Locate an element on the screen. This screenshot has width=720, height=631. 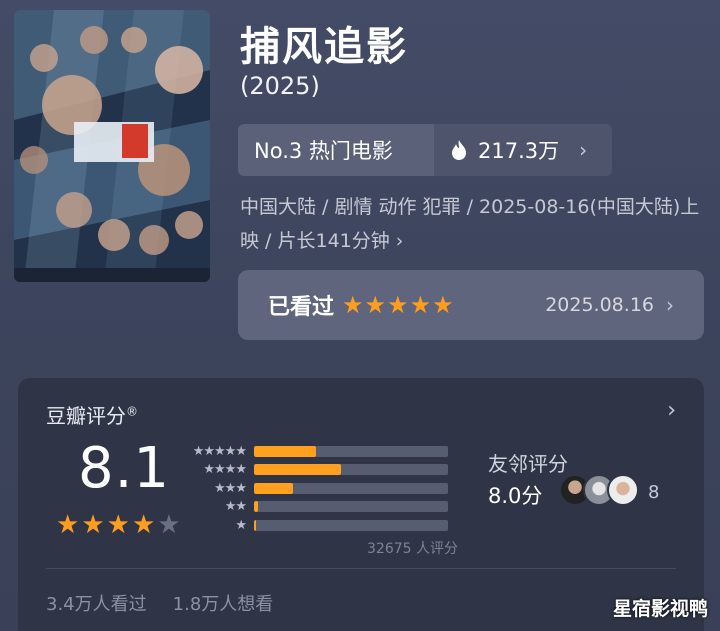
watched-date: 2025.08.16 is located at coordinates (599, 305).